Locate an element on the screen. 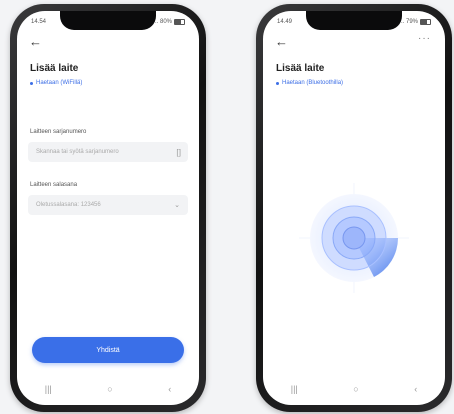 The width and height of the screenshot is (454, 414). serial-label: Laitteen sarjanumero is located at coordinates (58, 132).